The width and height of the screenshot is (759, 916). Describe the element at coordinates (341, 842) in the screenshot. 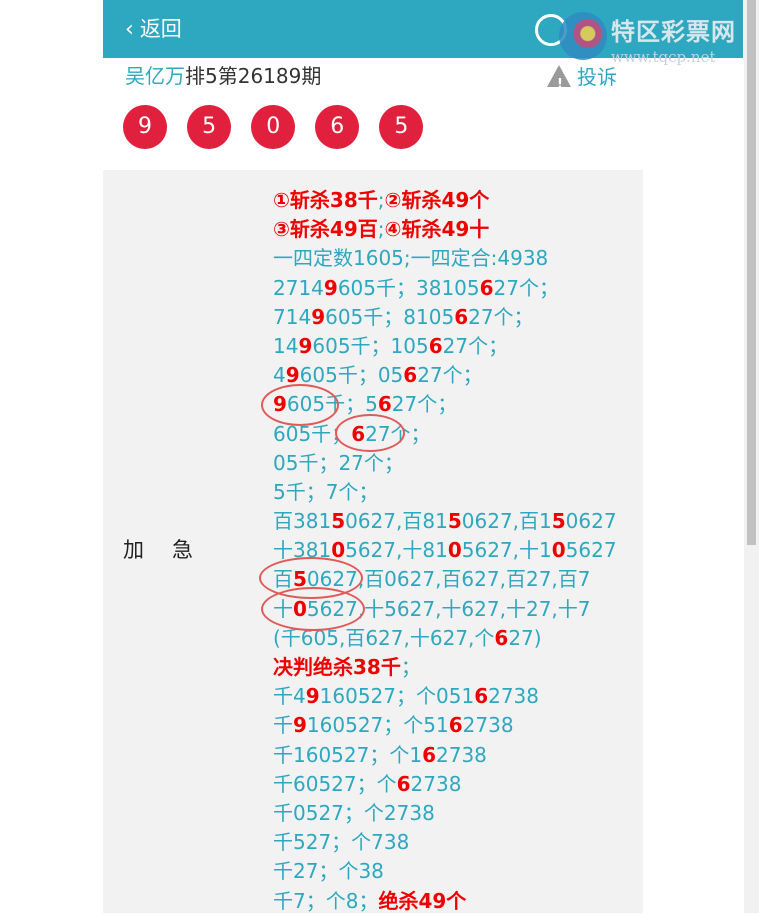

I see `line-text: 千527；个738` at that location.